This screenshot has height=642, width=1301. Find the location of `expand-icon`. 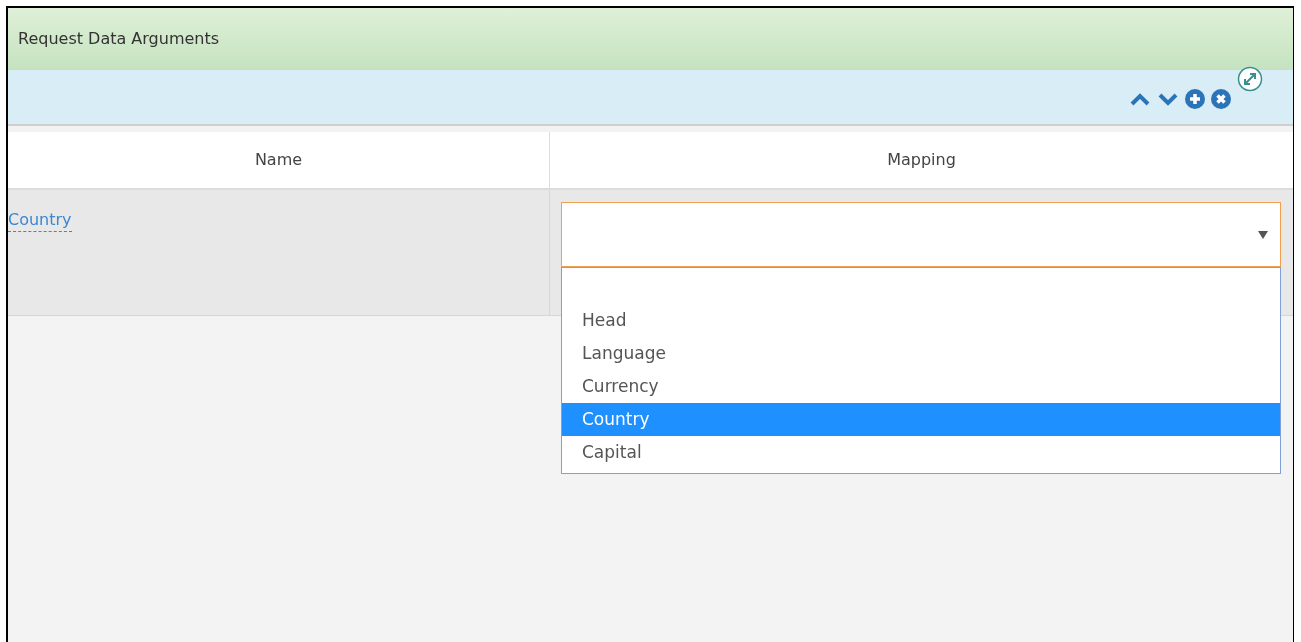

expand-icon is located at coordinates (1250, 79).